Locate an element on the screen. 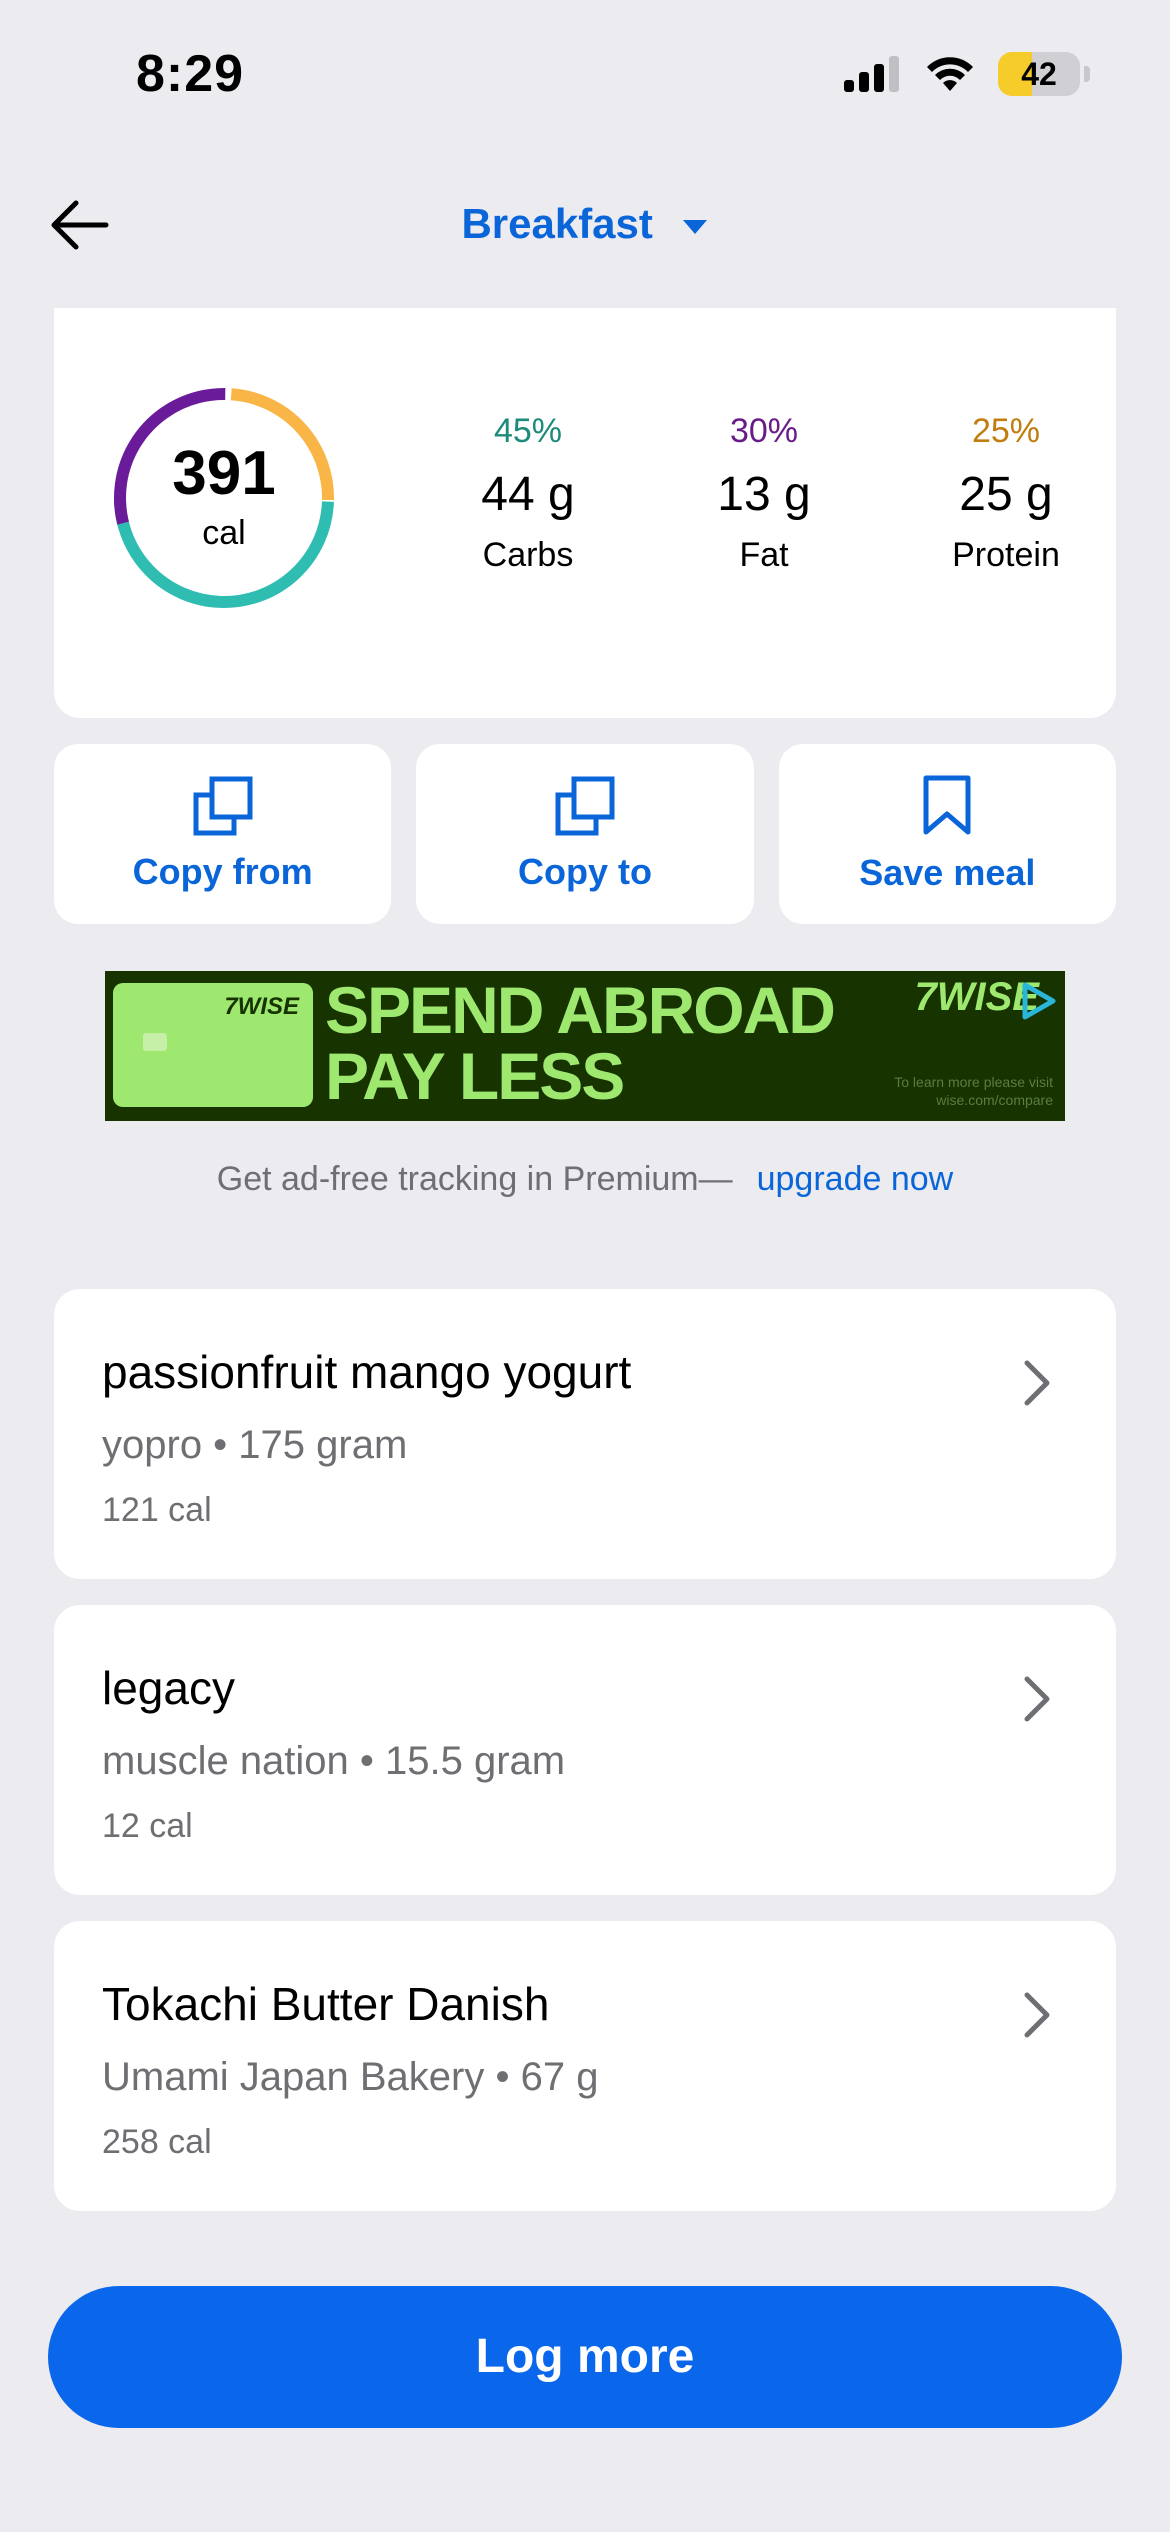 Image resolution: width=1170 pixels, height=2532 pixels. nav-bar: Breakfast is located at coordinates (585, 225).